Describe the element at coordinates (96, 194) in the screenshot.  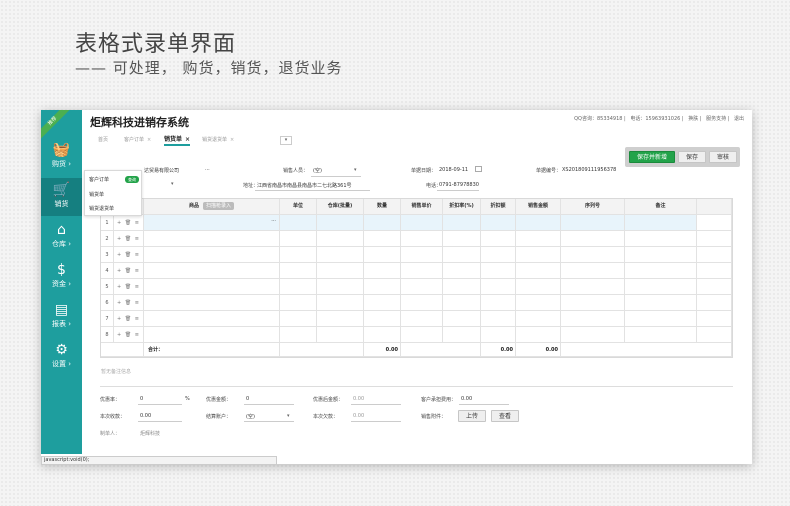
I see `submenu-item-sales-order: 销货单` at that location.